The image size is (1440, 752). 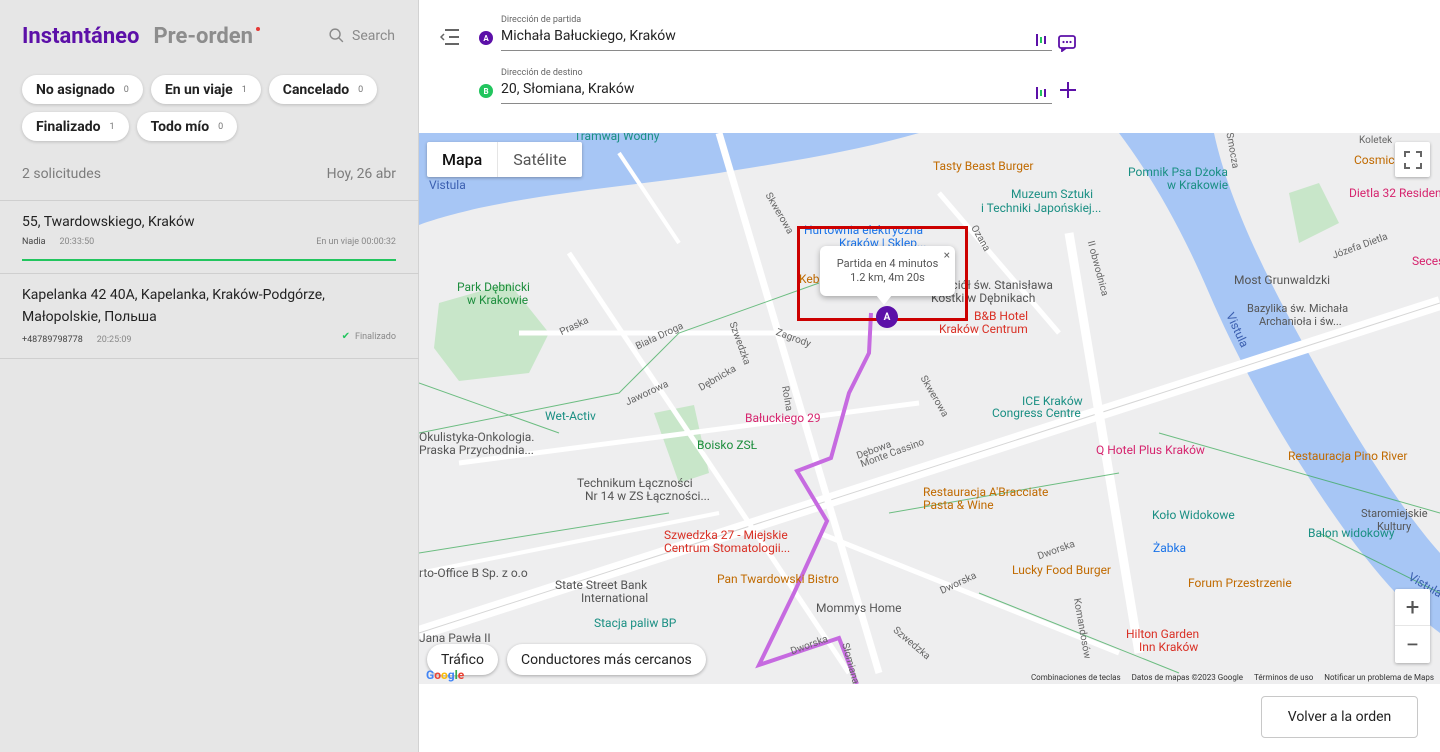 What do you see at coordinates (1240, 583) in the screenshot?
I see `map-label: Forum Przestrzenie` at bounding box center [1240, 583].